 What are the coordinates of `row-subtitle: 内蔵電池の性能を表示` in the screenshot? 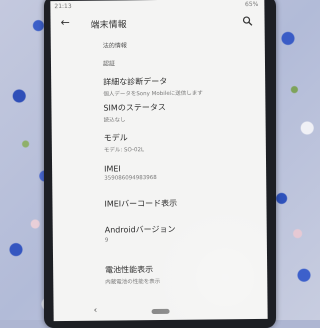 It's located at (133, 282).